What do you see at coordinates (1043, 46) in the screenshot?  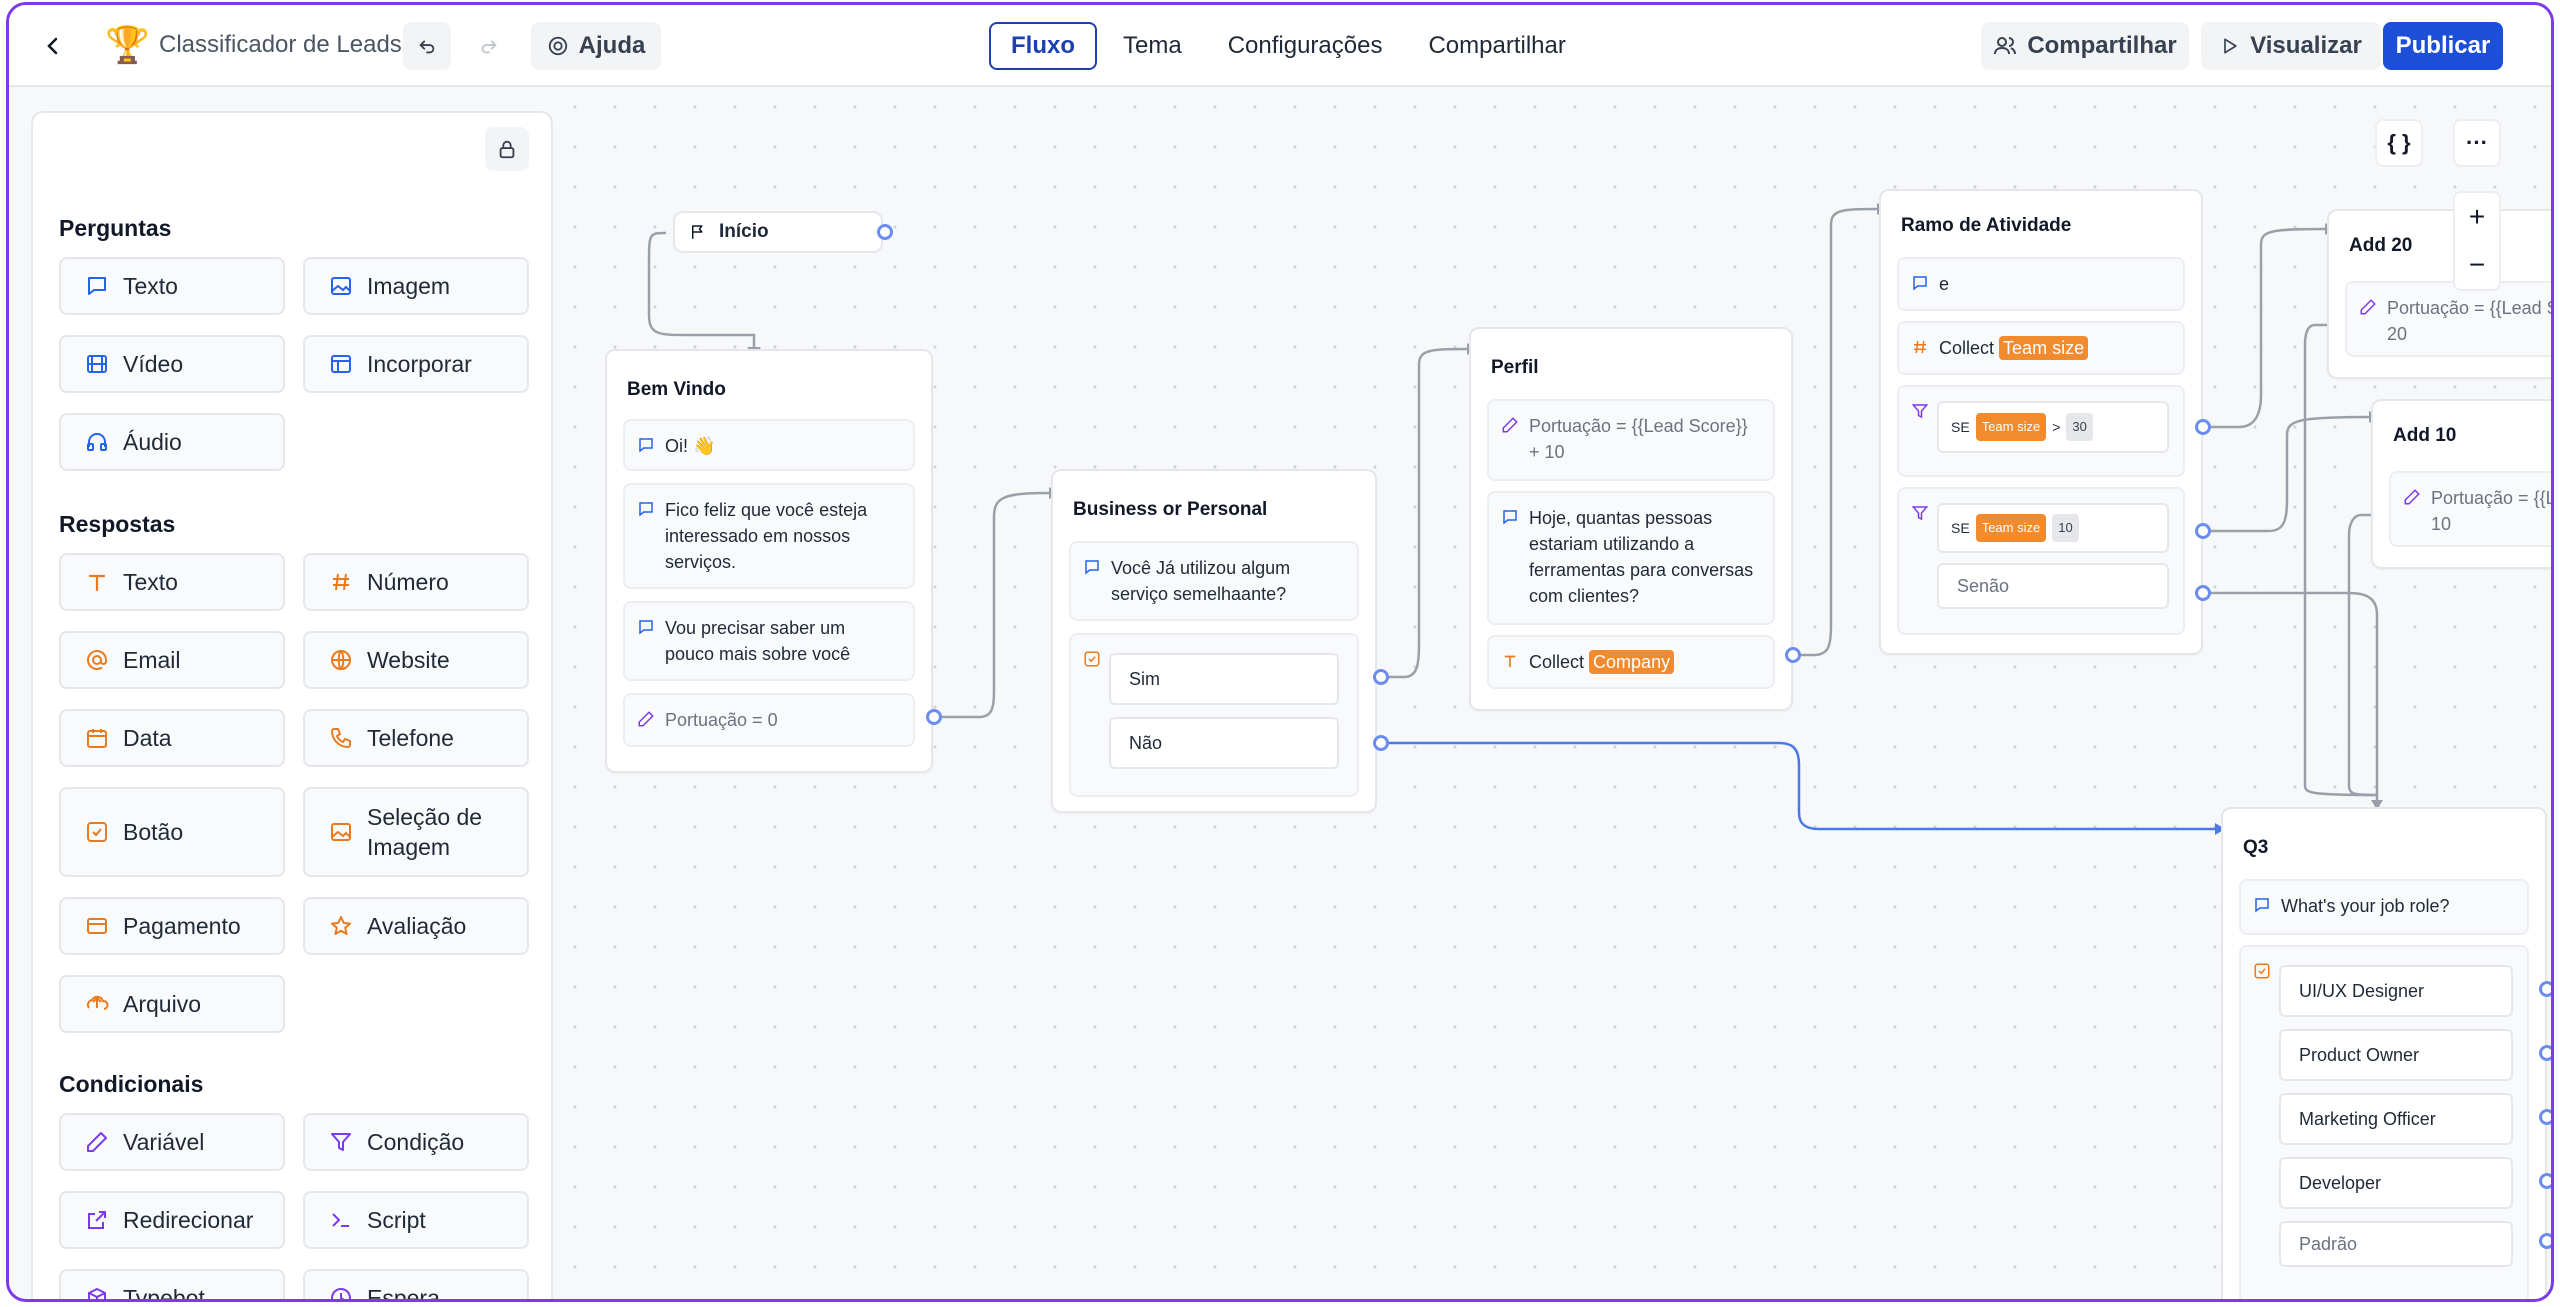 I see `tab-fluxo: Fluxo` at bounding box center [1043, 46].